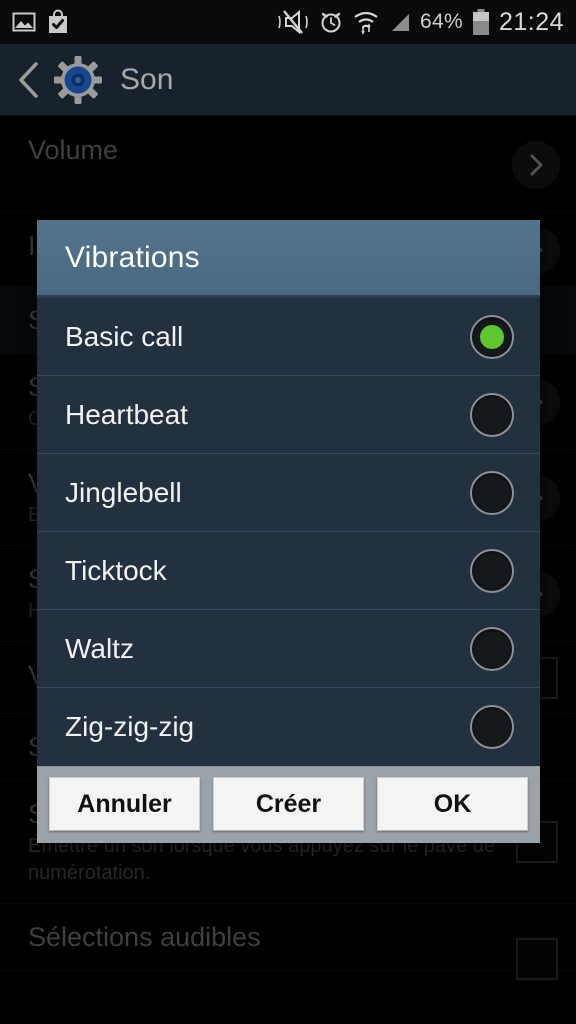 This screenshot has height=1024, width=576. What do you see at coordinates (531, 21) in the screenshot?
I see `clock-label: 21:24` at bounding box center [531, 21].